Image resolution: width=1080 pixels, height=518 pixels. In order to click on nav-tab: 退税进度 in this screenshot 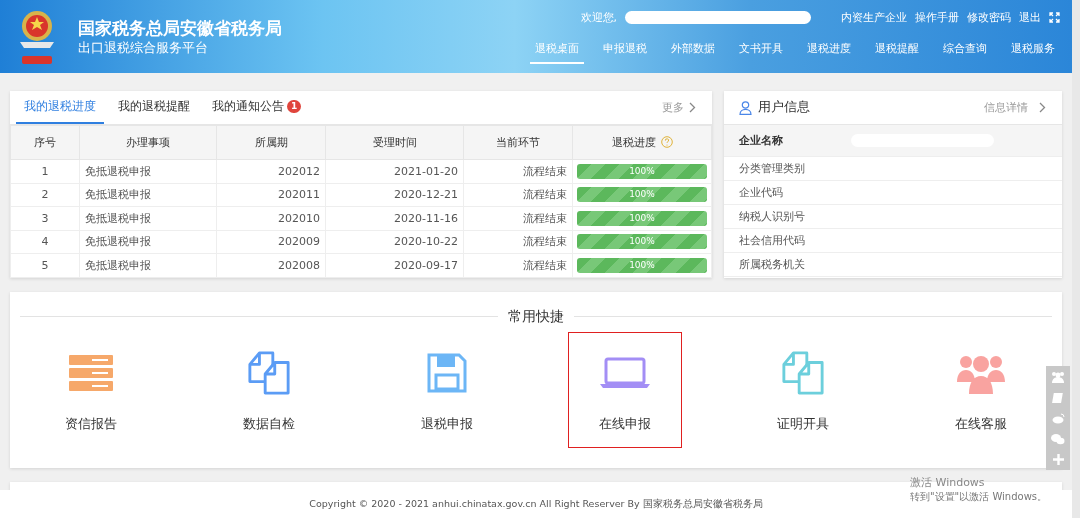, I will do `click(829, 52)`.